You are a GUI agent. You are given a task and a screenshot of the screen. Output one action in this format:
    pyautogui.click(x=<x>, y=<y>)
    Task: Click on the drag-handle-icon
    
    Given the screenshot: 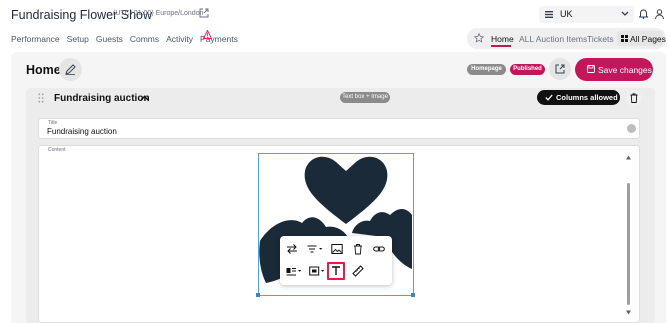 What is the action you would take?
    pyautogui.click(x=41, y=98)
    